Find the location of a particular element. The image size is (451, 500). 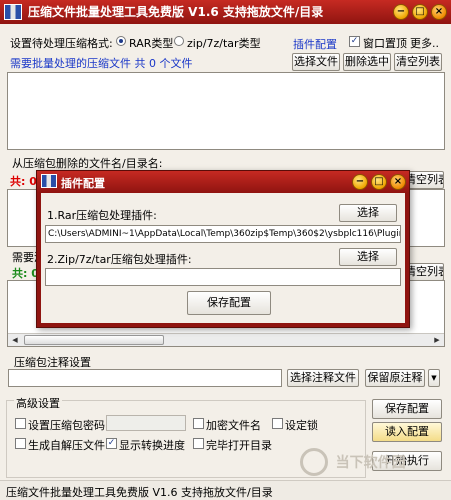

close-icon: × is located at coordinates (439, 12).